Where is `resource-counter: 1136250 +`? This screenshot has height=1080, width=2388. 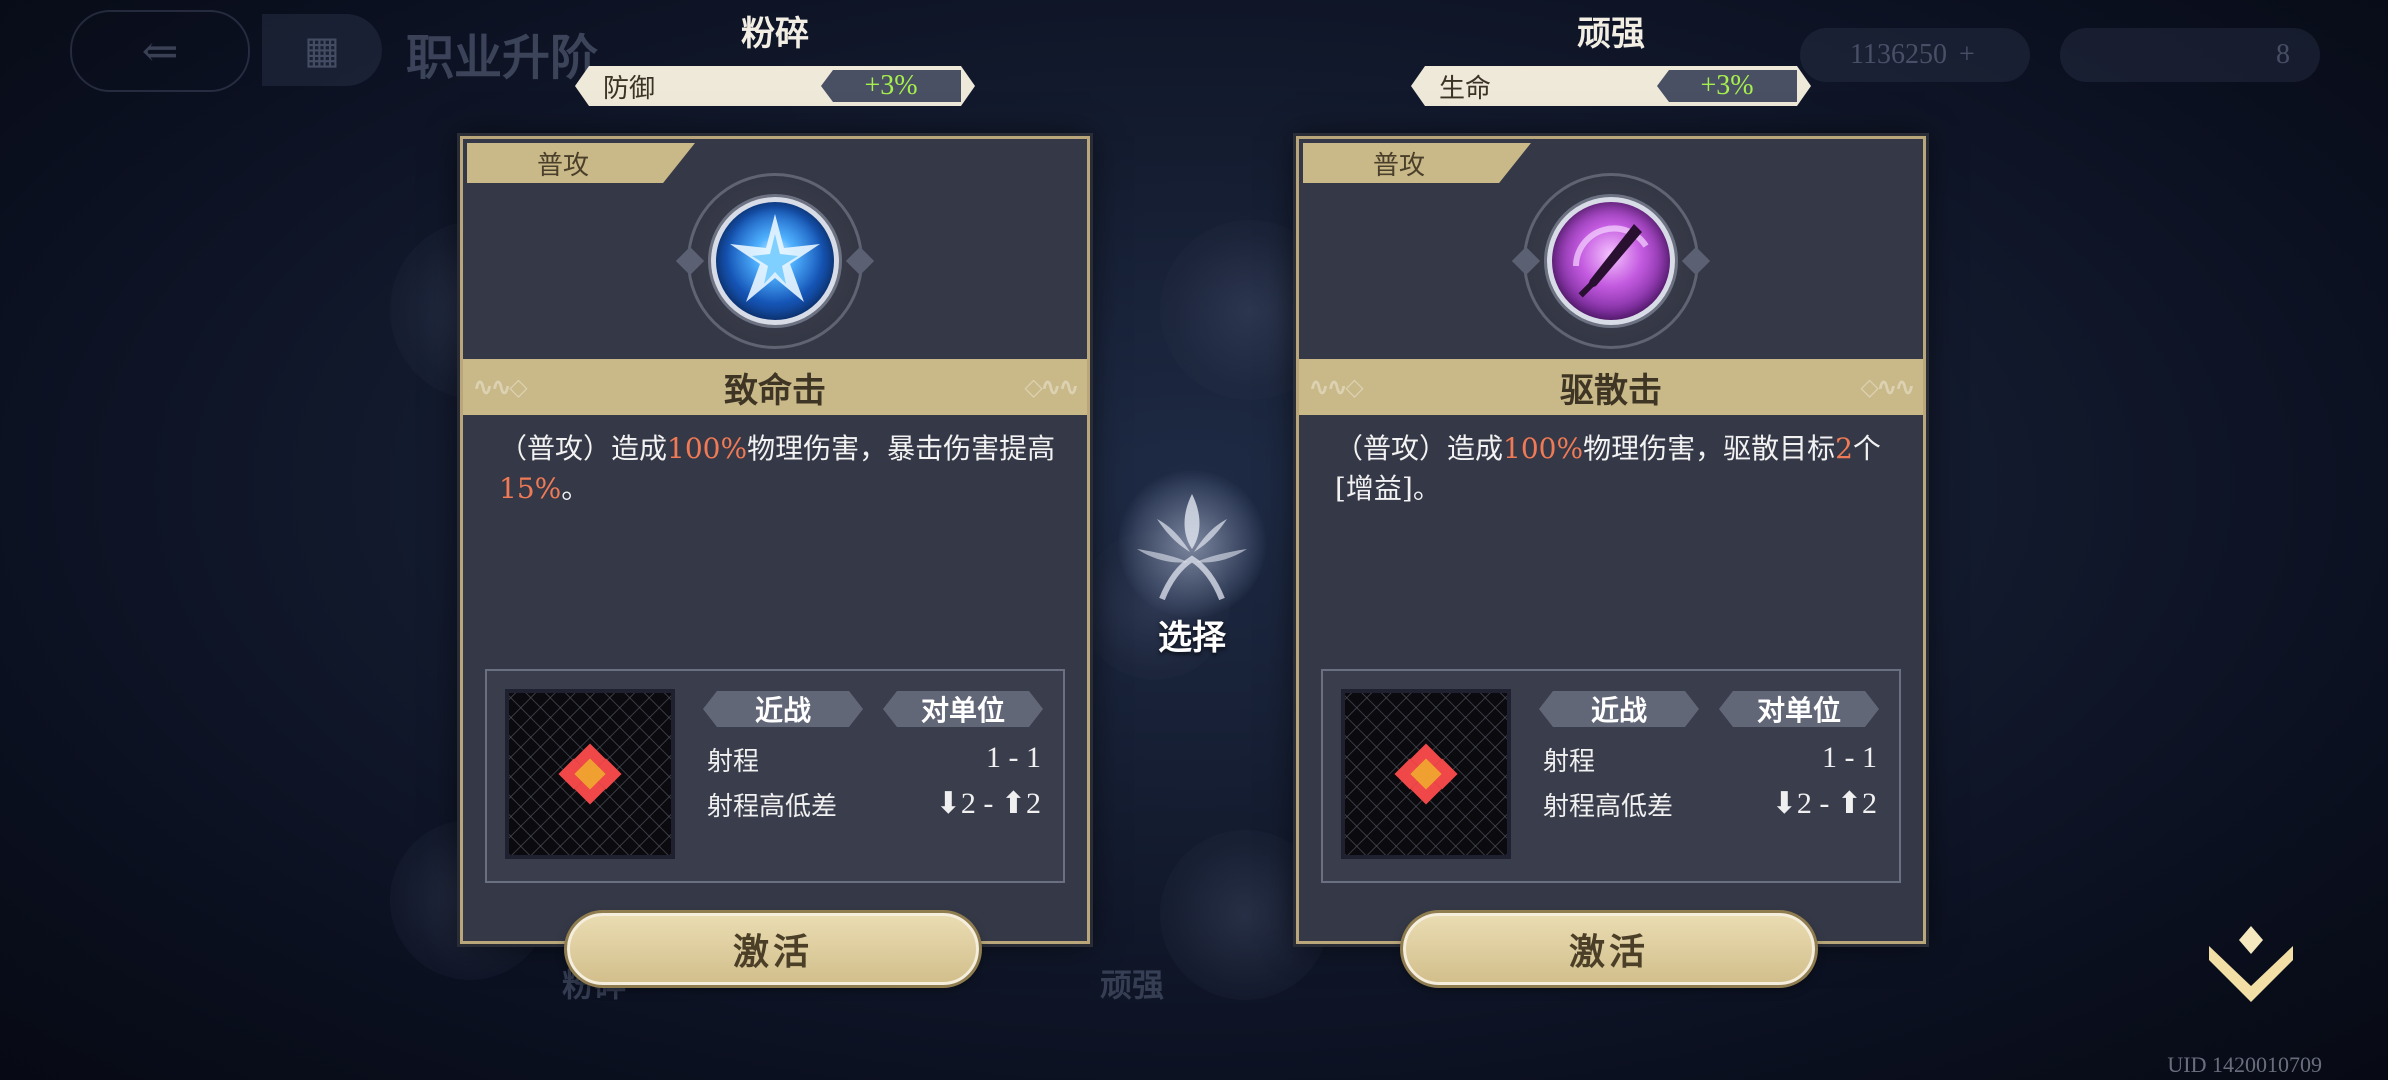
resource-counter: 1136250 + is located at coordinates (1915, 55).